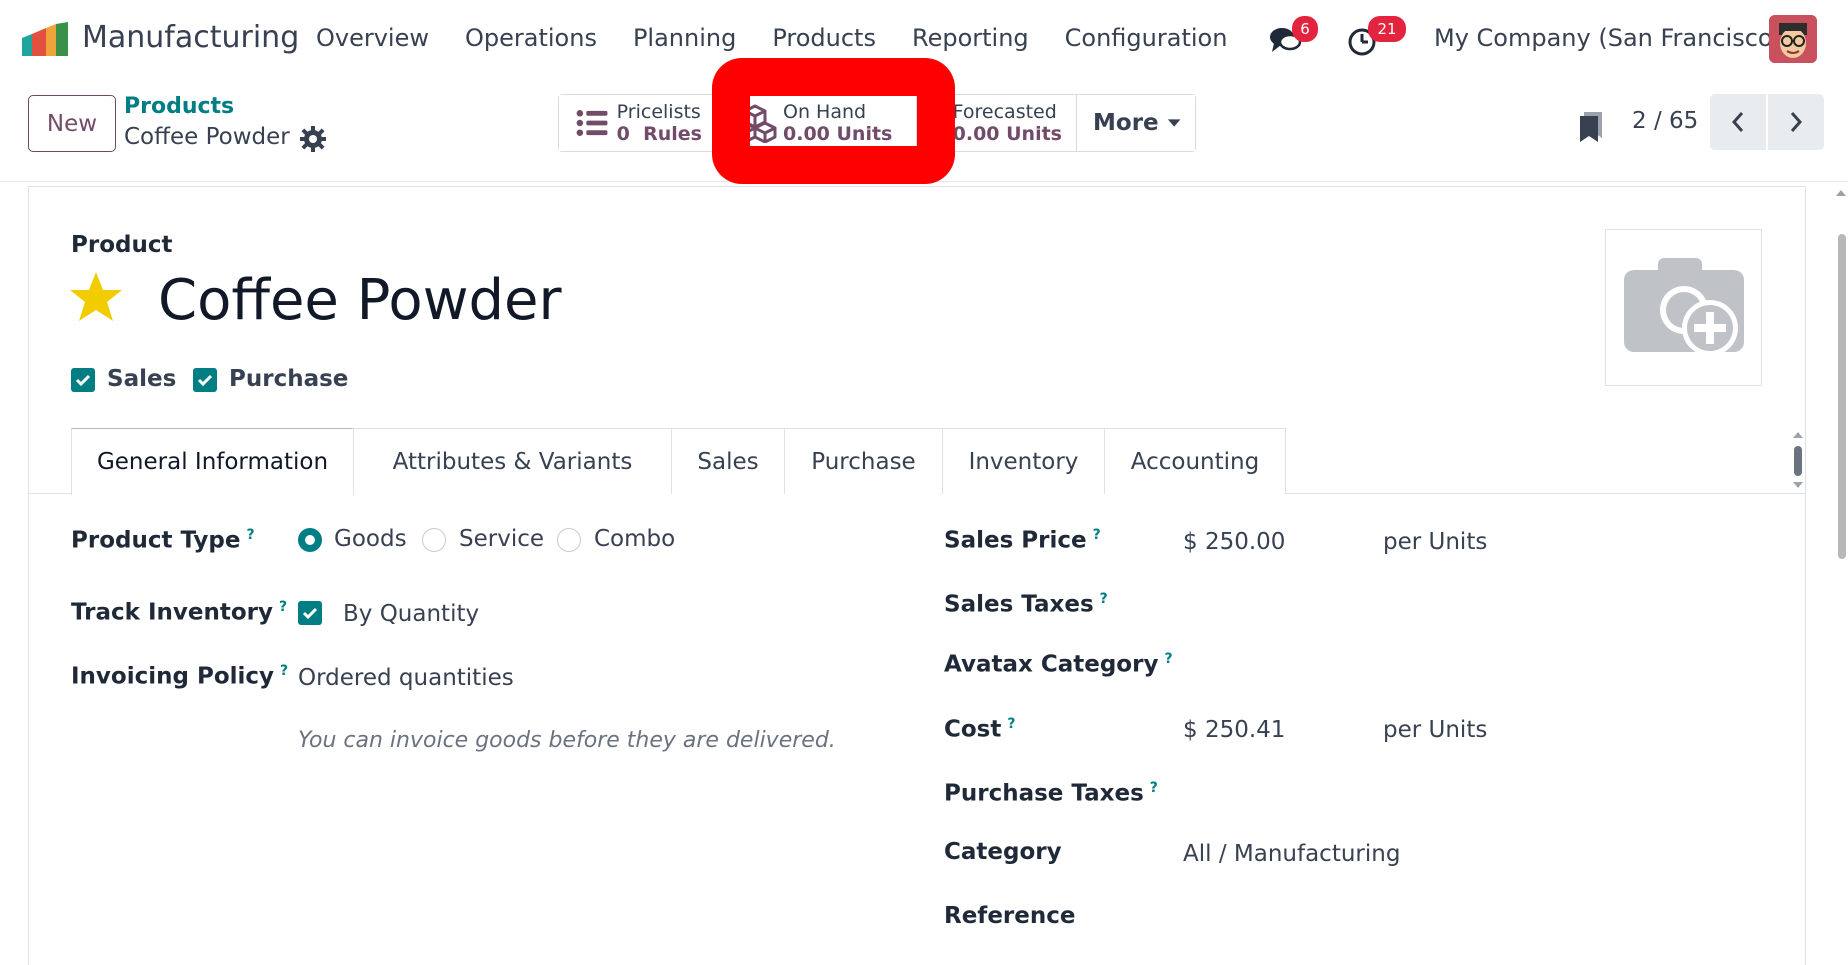  I want to click on breadcrumb-products: Products, so click(179, 106).